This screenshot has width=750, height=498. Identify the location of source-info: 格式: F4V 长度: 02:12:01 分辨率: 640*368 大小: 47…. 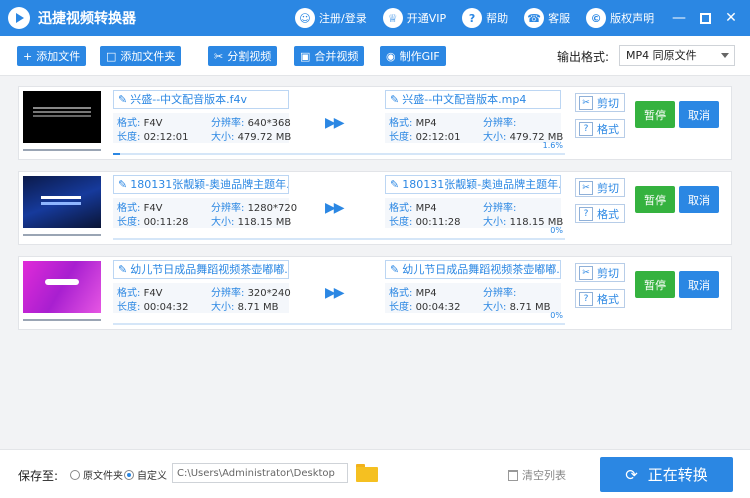
(202, 128).